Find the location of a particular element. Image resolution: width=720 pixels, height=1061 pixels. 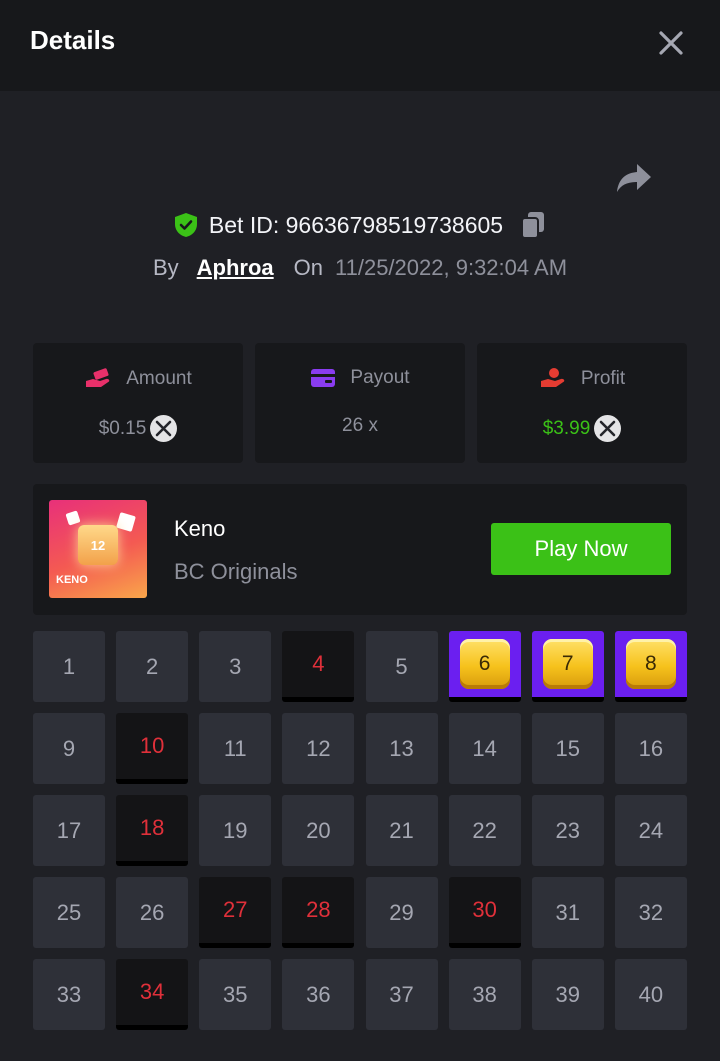

keno-cell-number: 34 is located at coordinates (152, 991).